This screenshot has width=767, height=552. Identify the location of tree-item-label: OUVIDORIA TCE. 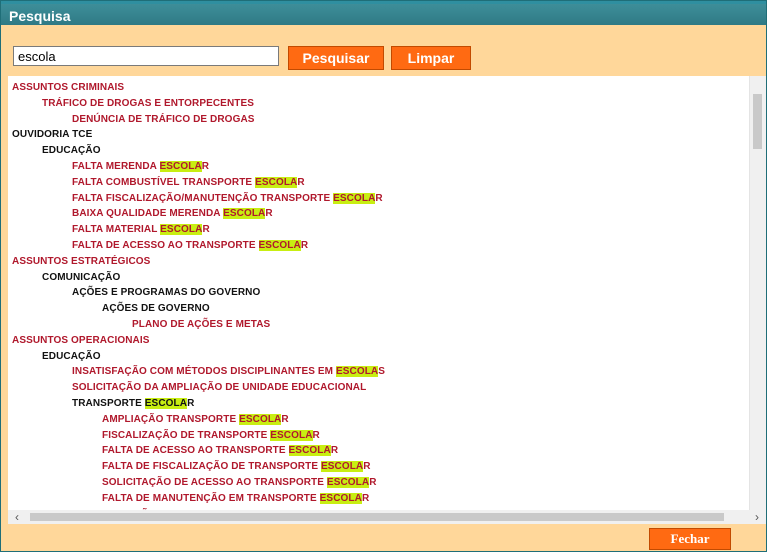
(52, 135).